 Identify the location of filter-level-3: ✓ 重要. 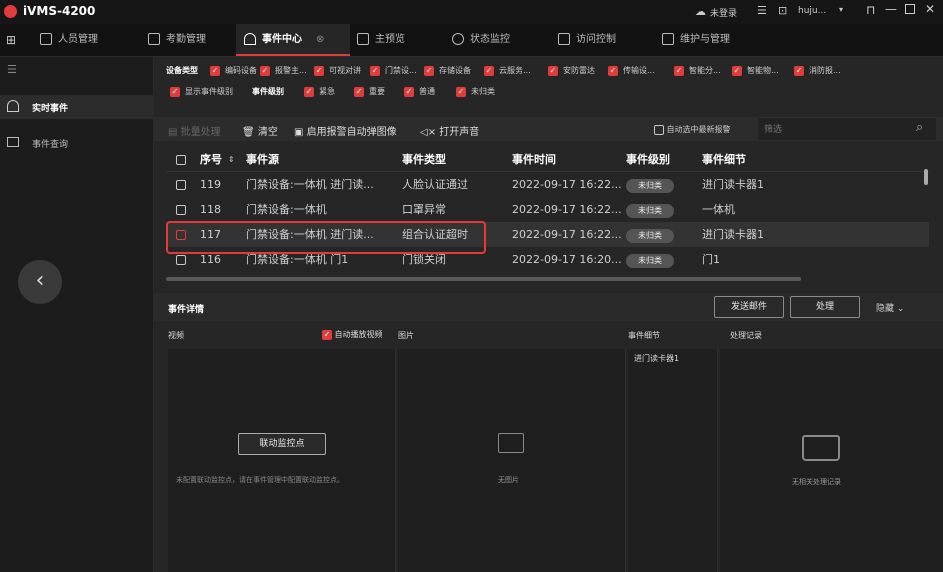
(369, 91).